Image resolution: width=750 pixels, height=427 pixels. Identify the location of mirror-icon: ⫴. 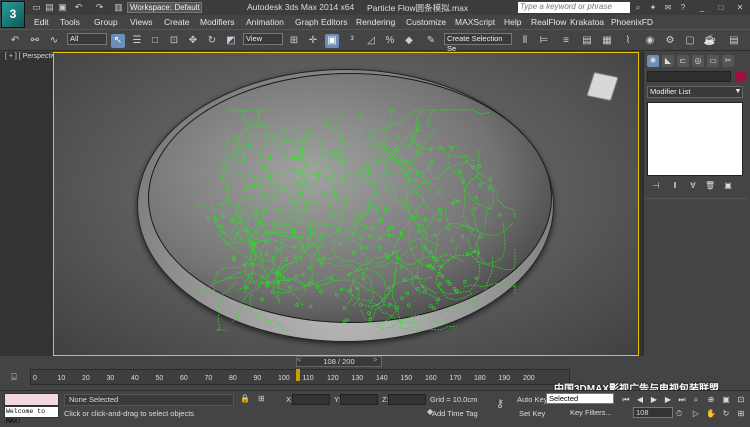
(525, 41).